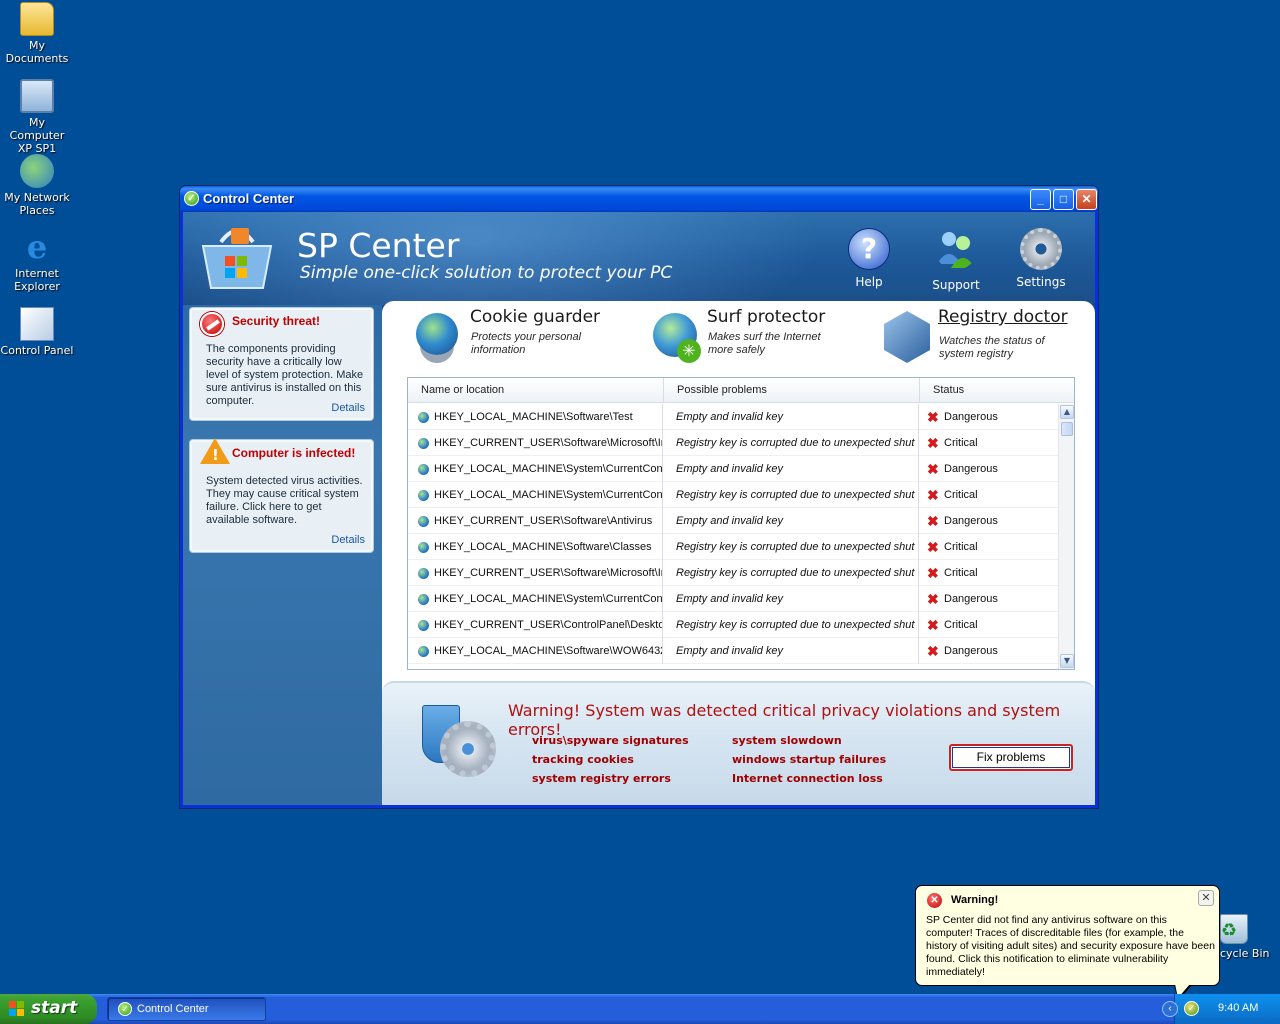 This screenshot has width=1280, height=1024. Describe the element at coordinates (458, 745) in the screenshot. I see `shield-gear-icon` at that location.